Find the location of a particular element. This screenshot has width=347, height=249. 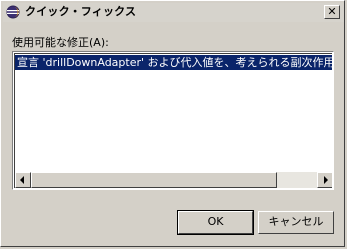

scrollbar-thumb is located at coordinates (154, 180).